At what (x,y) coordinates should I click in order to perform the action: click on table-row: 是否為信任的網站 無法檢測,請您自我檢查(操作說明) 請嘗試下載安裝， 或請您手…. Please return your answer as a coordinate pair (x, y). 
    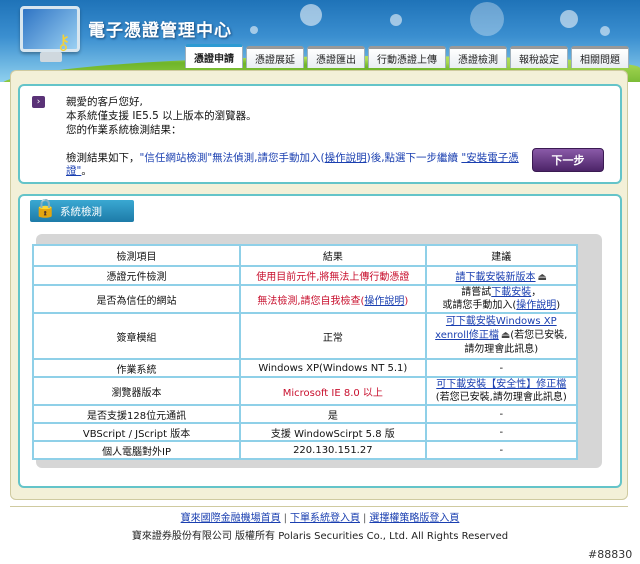
    Looking at the image, I should click on (305, 299).